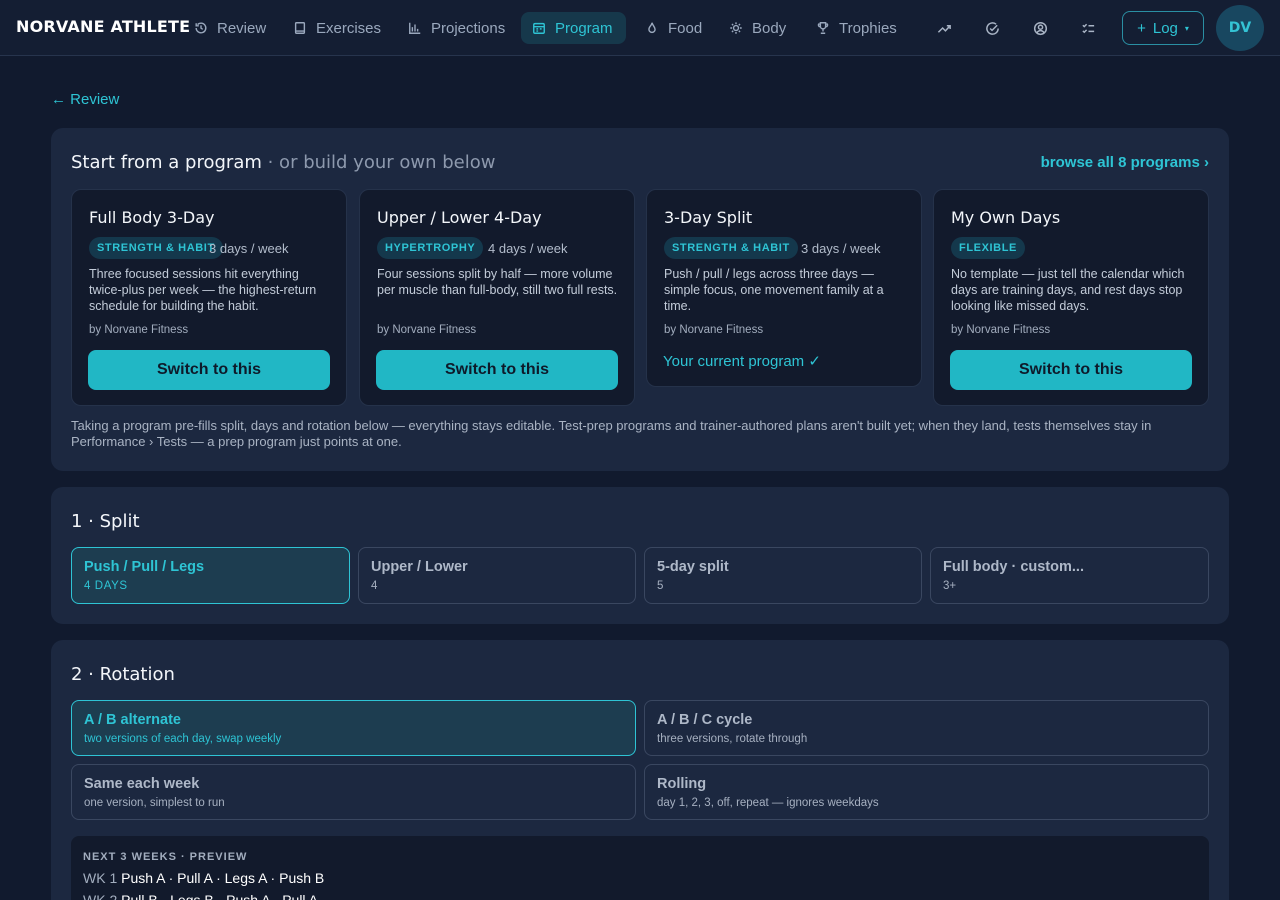 Image resolution: width=1280 pixels, height=900 pixels. I want to click on nav-review: Review, so click(230, 28).